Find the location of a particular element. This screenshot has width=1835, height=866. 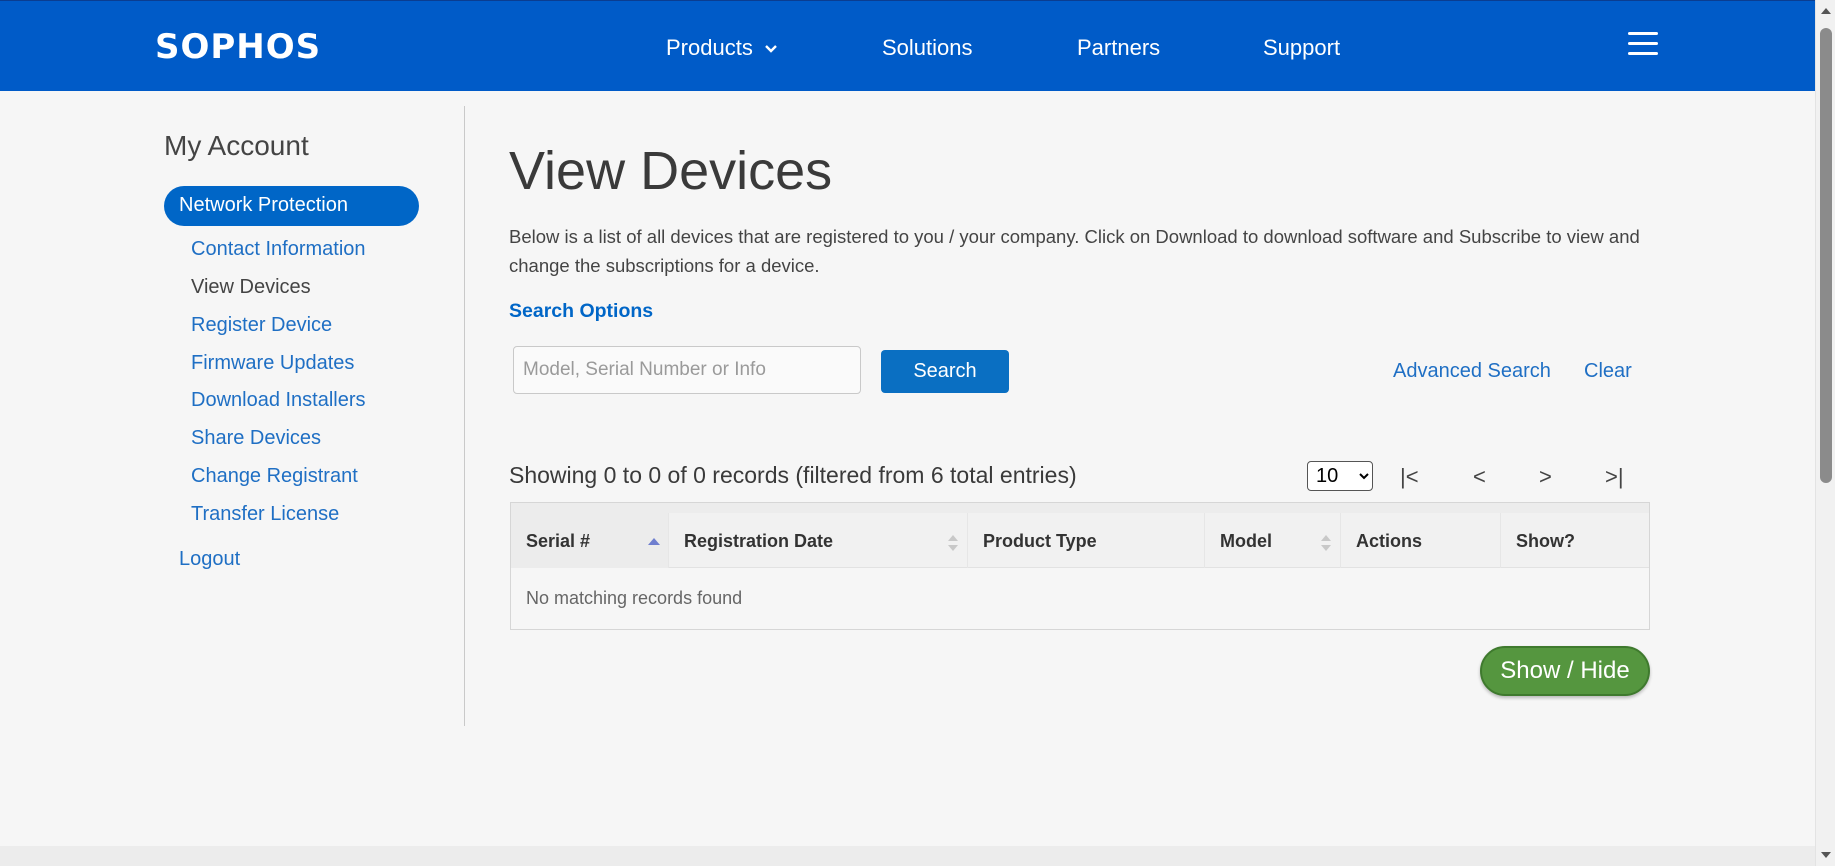

column-model: Model is located at coordinates (1273, 540).